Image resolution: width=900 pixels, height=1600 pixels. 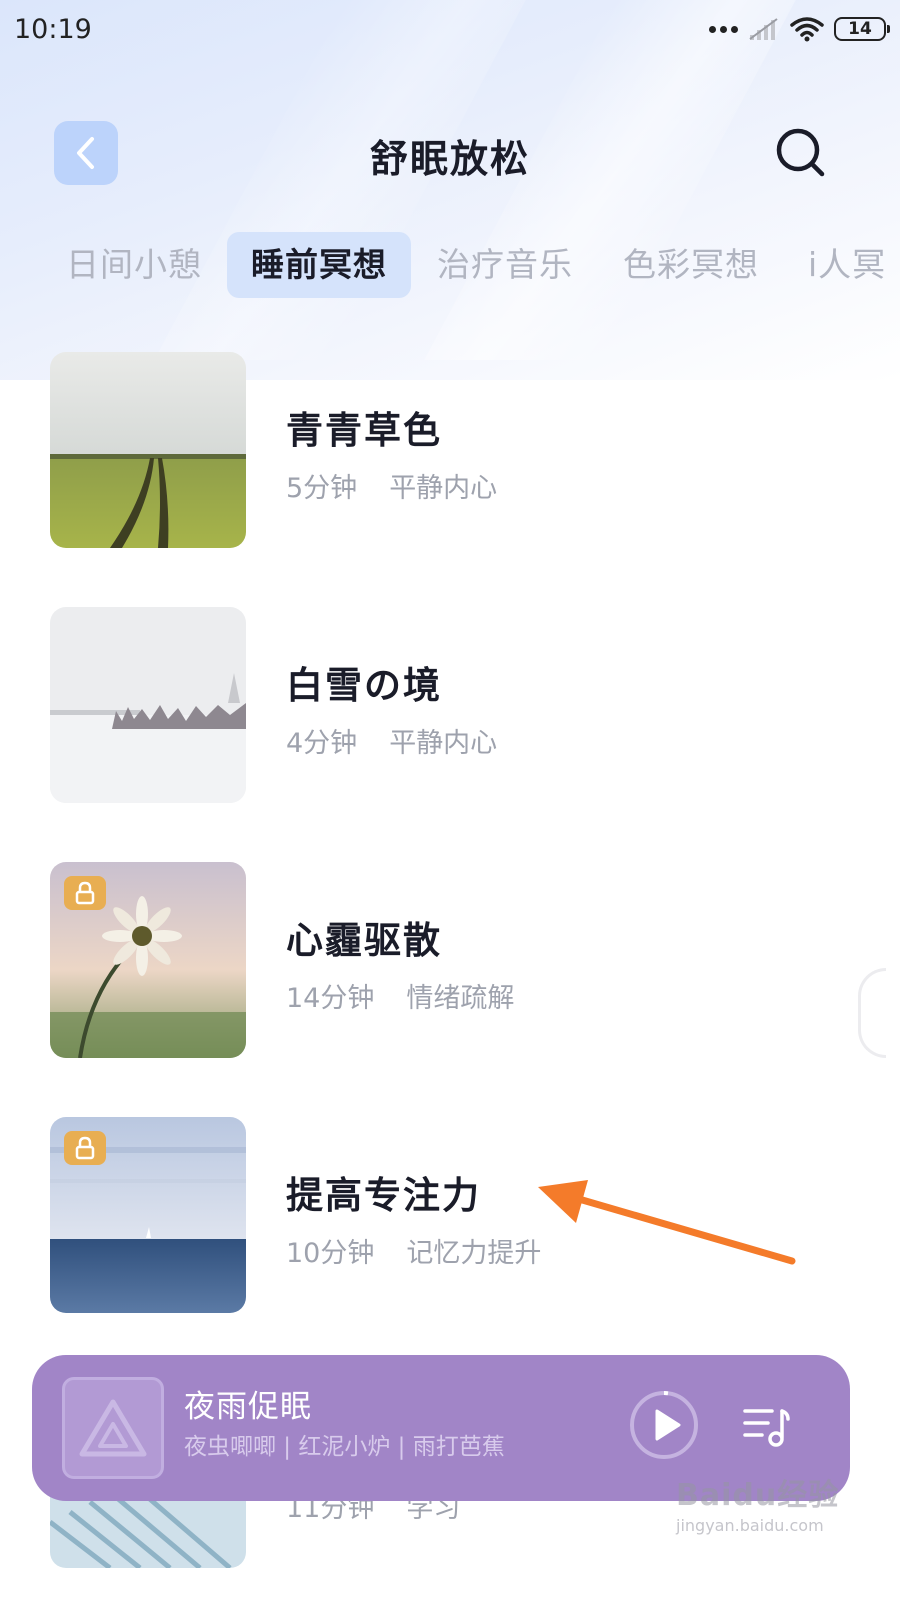 I want to click on status-time: 10:19, so click(x=53, y=29).